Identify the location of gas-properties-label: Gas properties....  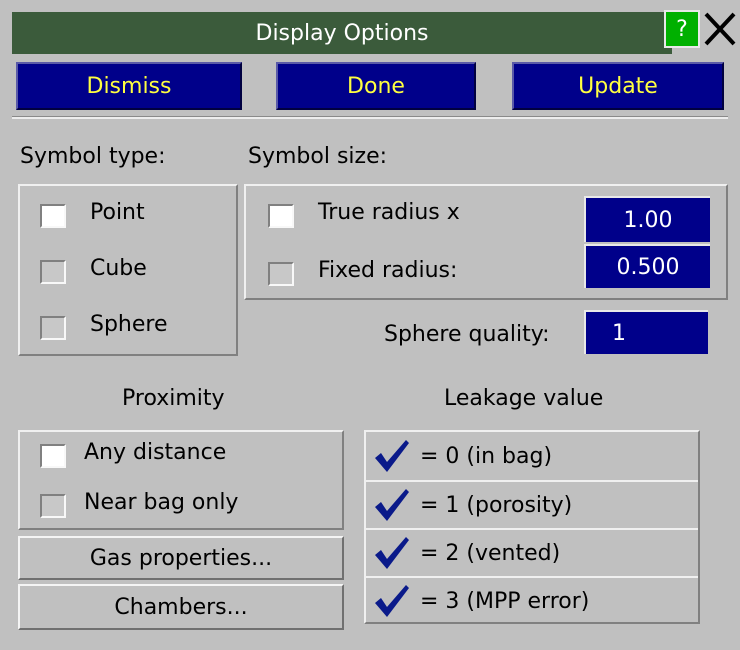
(181, 558).